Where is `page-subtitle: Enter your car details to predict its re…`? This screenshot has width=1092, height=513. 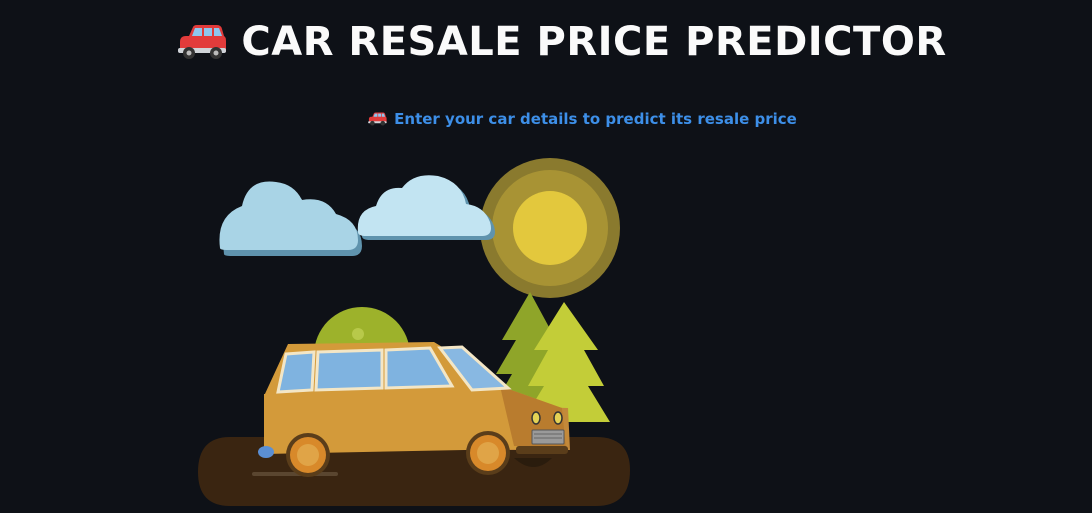 page-subtitle: Enter your car details to predict its re… is located at coordinates (595, 119).